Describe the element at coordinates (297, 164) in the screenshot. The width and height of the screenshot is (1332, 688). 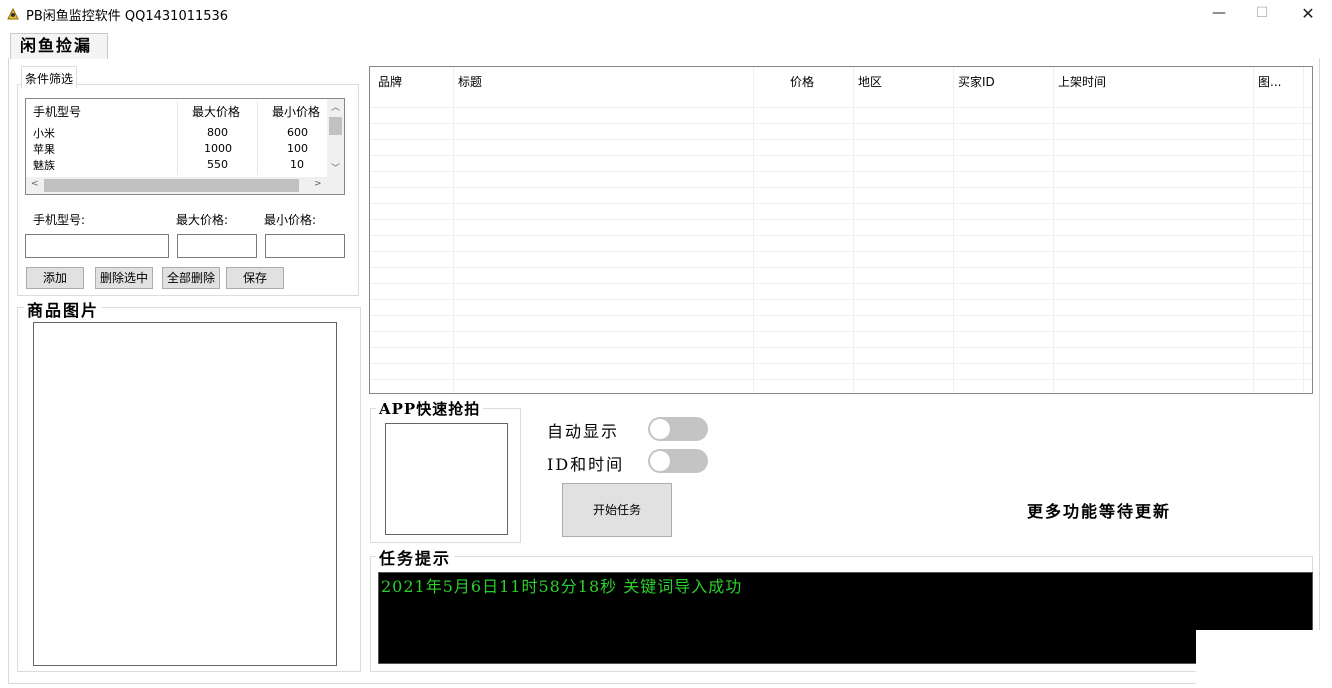
I see `row-min: 10` at that location.